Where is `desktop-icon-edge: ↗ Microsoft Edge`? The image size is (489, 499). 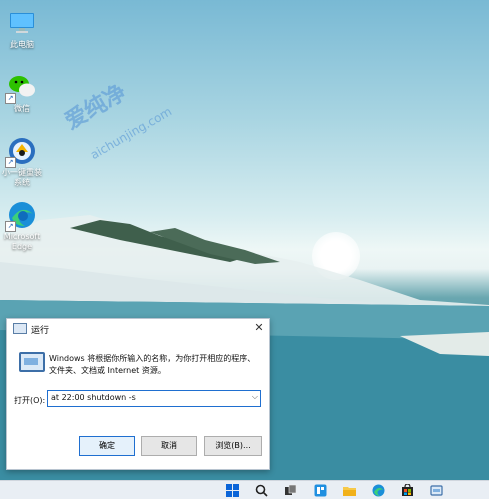 desktop-icon-edge: ↗ Microsoft Edge is located at coordinates (22, 226).